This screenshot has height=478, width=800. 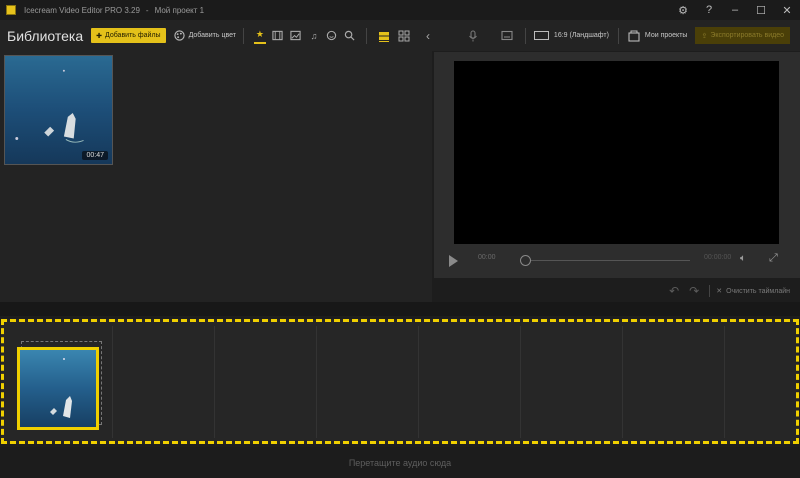 What do you see at coordinates (45, 35) in the screenshot?
I see `library-title: Библиотека` at bounding box center [45, 35].